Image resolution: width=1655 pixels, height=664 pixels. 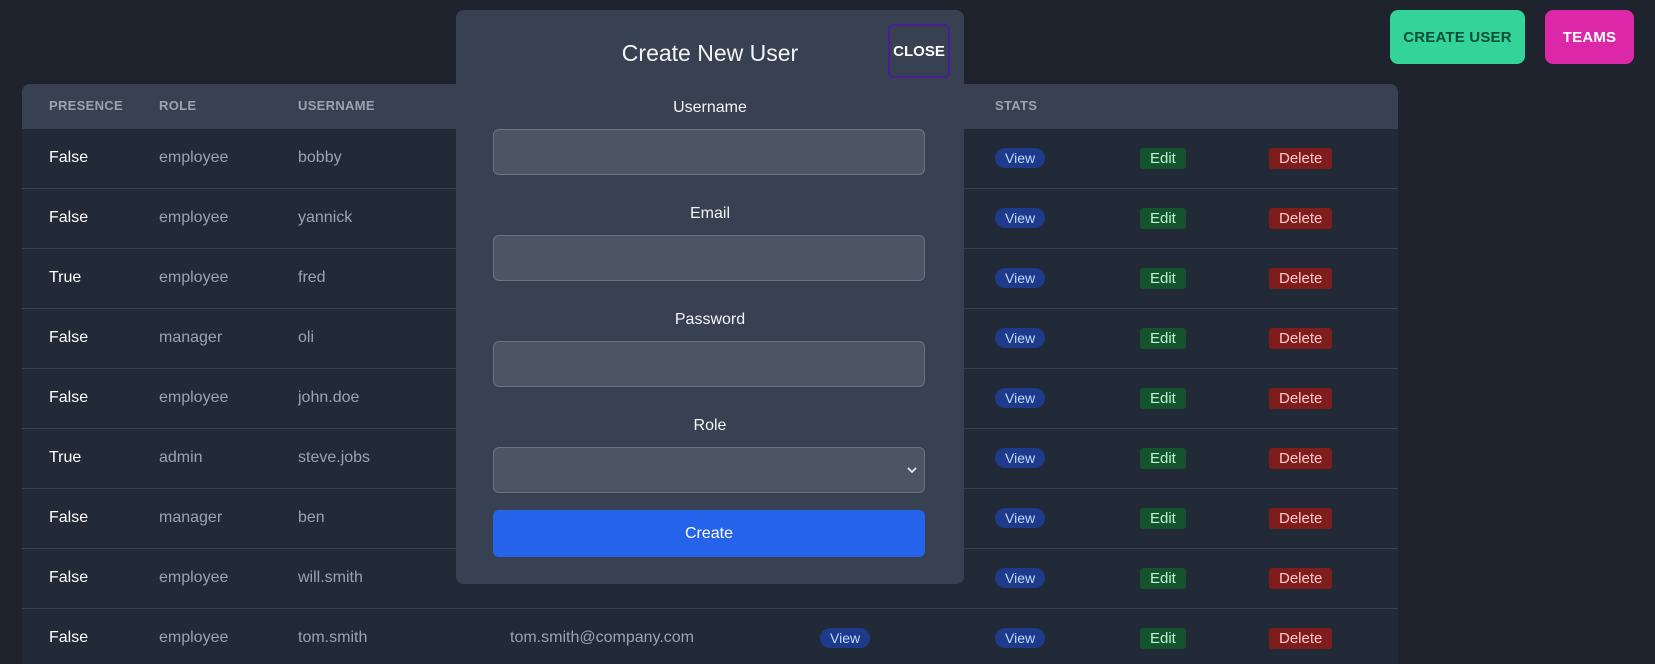 What do you see at coordinates (709, 533) in the screenshot?
I see `create-submit-button: Create` at bounding box center [709, 533].